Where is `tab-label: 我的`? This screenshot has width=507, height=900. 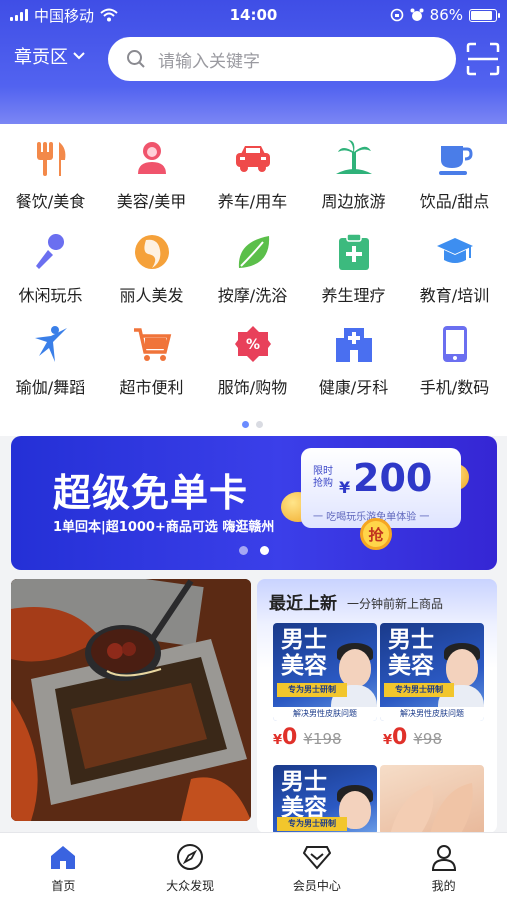
tab-label: 我的 is located at coordinates (443, 886).